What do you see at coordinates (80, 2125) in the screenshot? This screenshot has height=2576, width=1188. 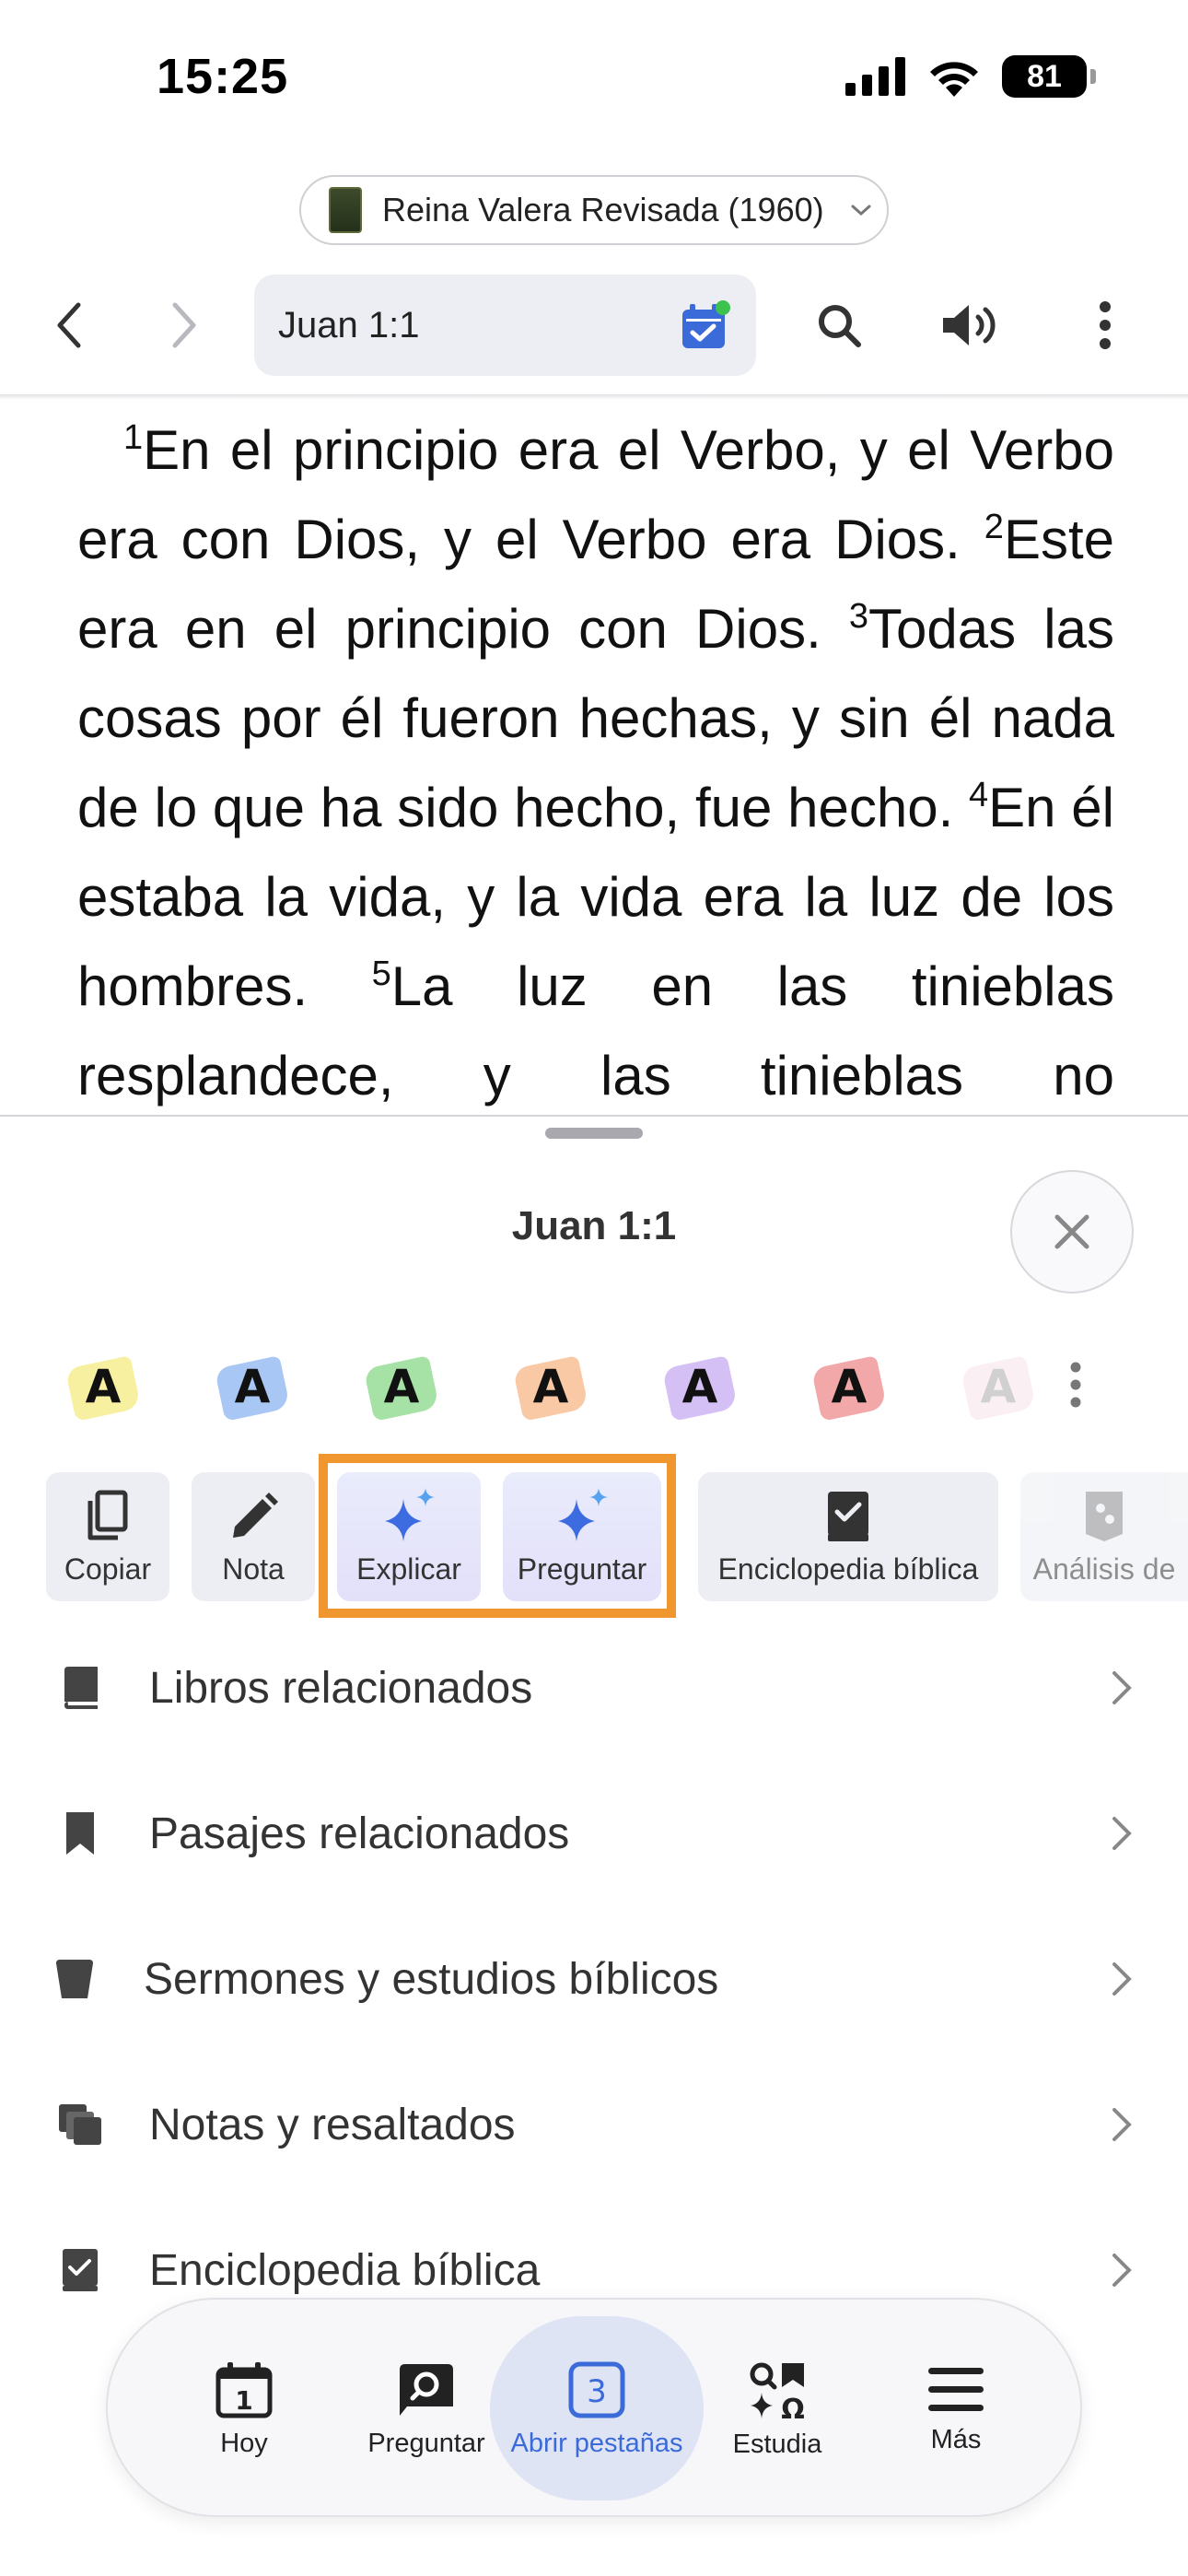 I see `notes-icon` at bounding box center [80, 2125].